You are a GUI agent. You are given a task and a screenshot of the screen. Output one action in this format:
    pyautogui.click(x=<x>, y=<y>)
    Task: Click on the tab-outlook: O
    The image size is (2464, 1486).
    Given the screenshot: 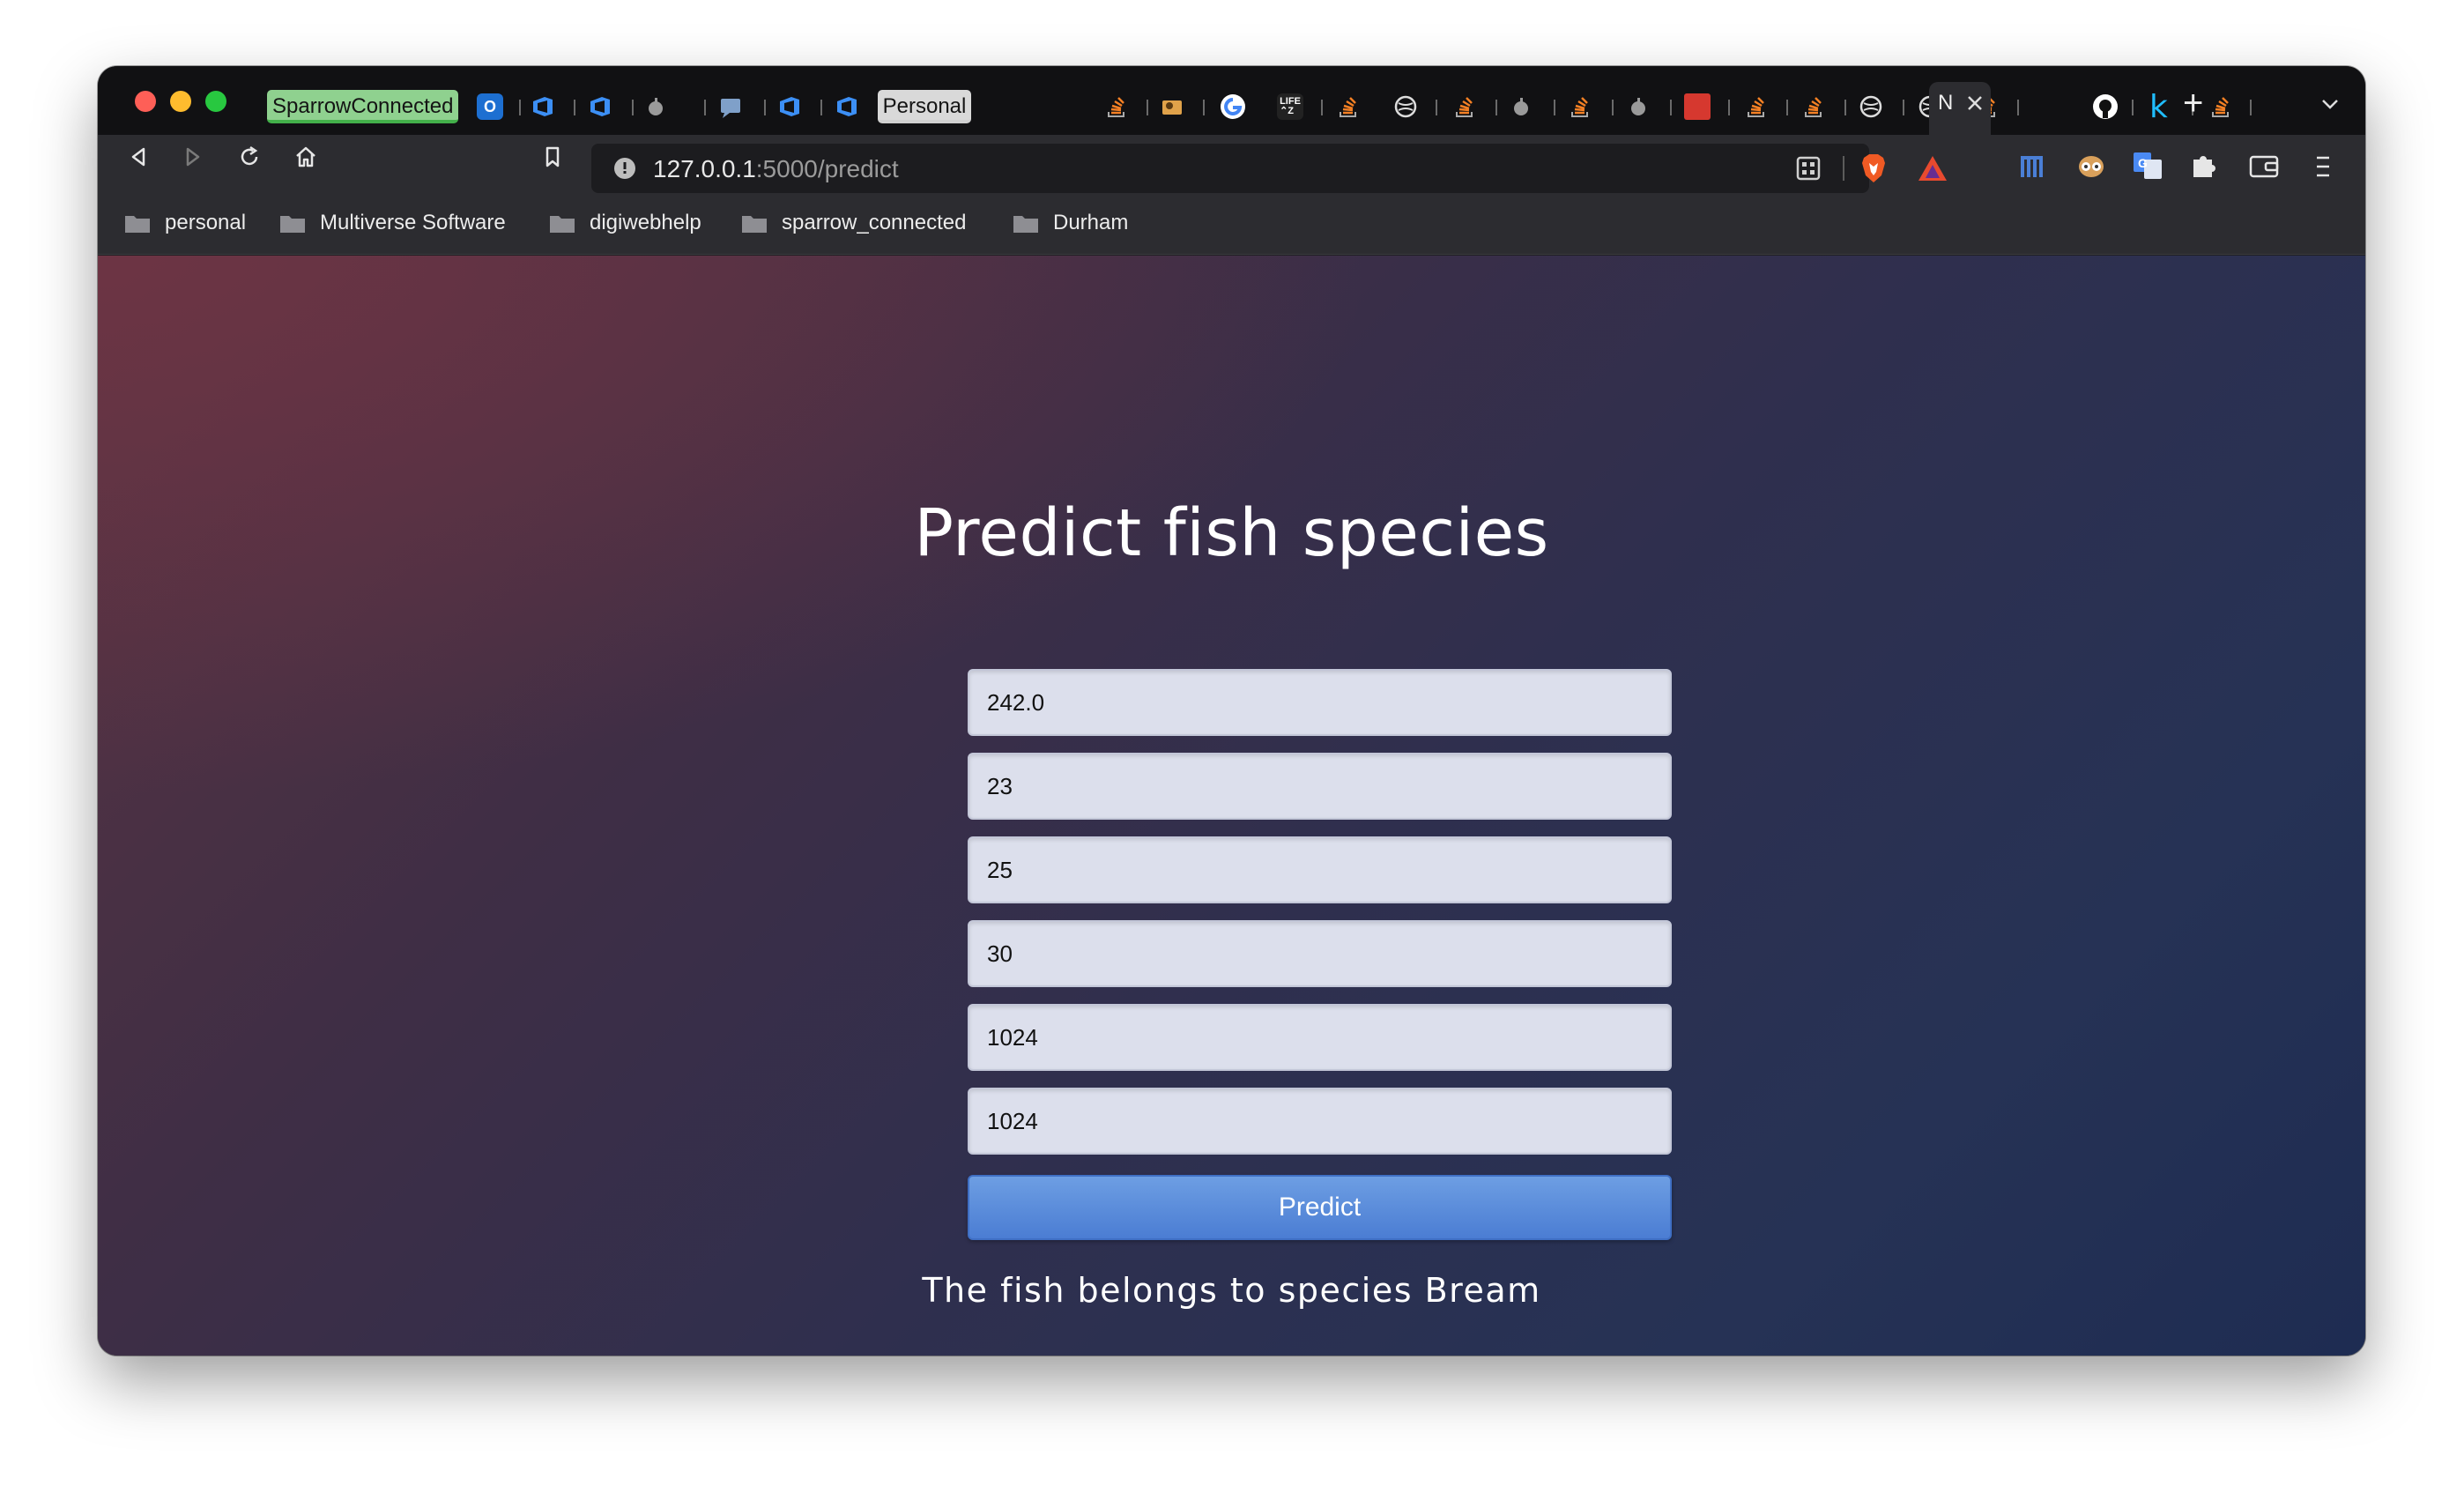 What is the action you would take?
    pyautogui.click(x=490, y=107)
    